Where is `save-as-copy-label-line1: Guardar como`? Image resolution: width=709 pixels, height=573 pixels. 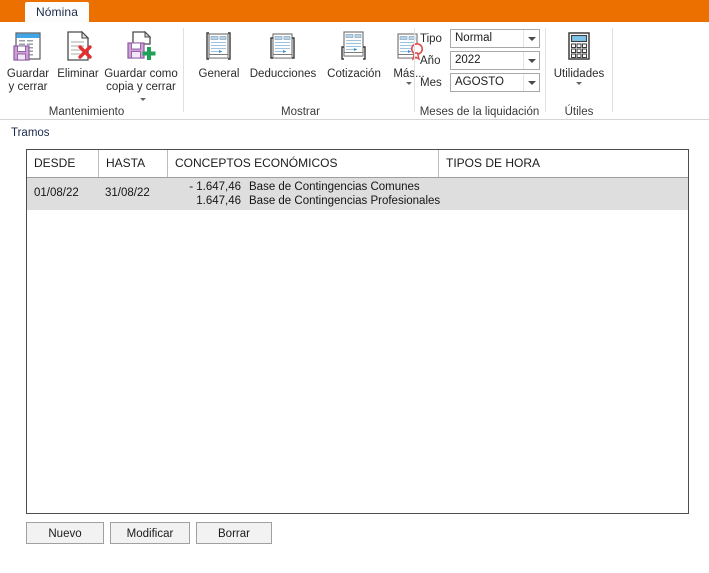
save-as-copy-label-line1: Guardar como is located at coordinates (141, 74).